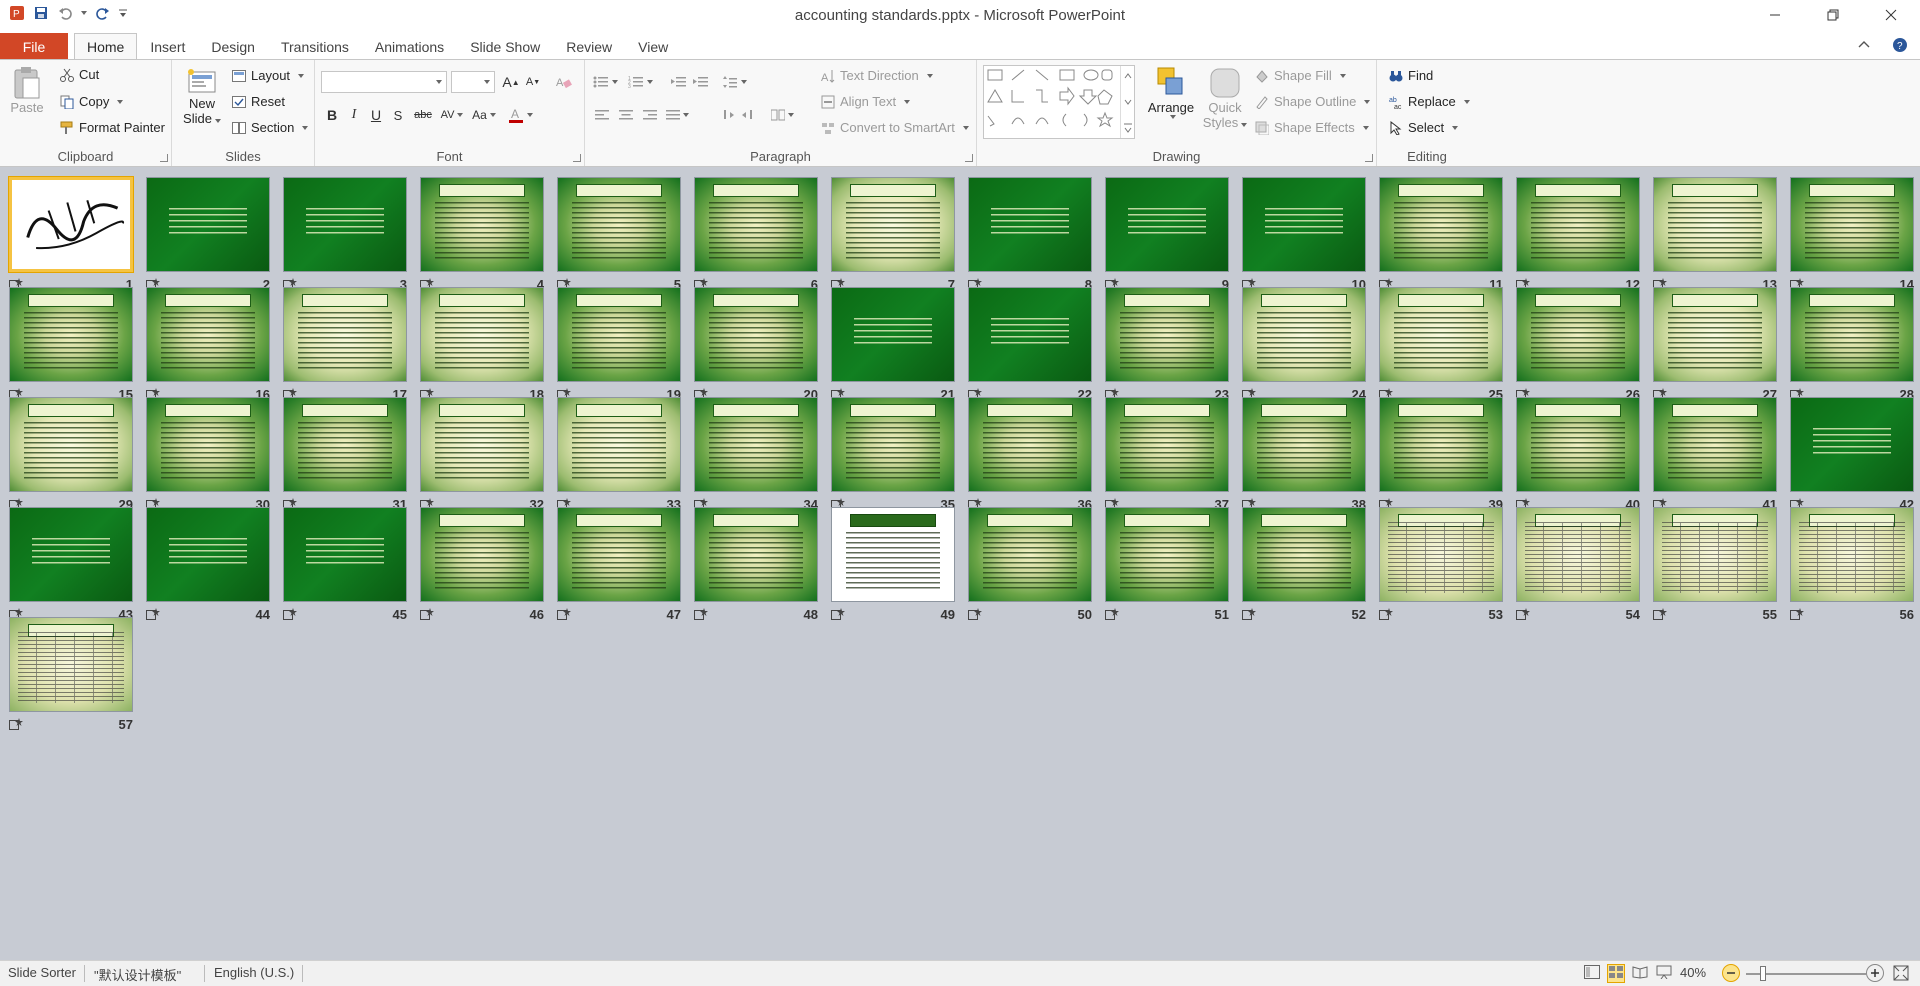 The image size is (1920, 986). I want to click on slide-thumbnail: 56, so click(1852, 564).